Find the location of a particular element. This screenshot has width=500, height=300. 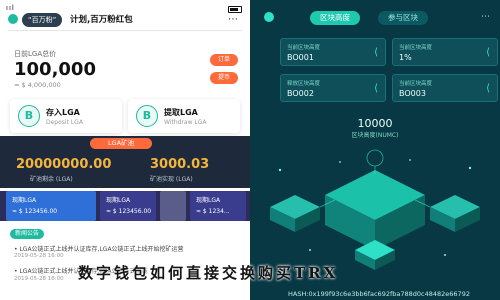

pool-realized-label: 矿池实现 (LGA) is located at coordinates (171, 179).